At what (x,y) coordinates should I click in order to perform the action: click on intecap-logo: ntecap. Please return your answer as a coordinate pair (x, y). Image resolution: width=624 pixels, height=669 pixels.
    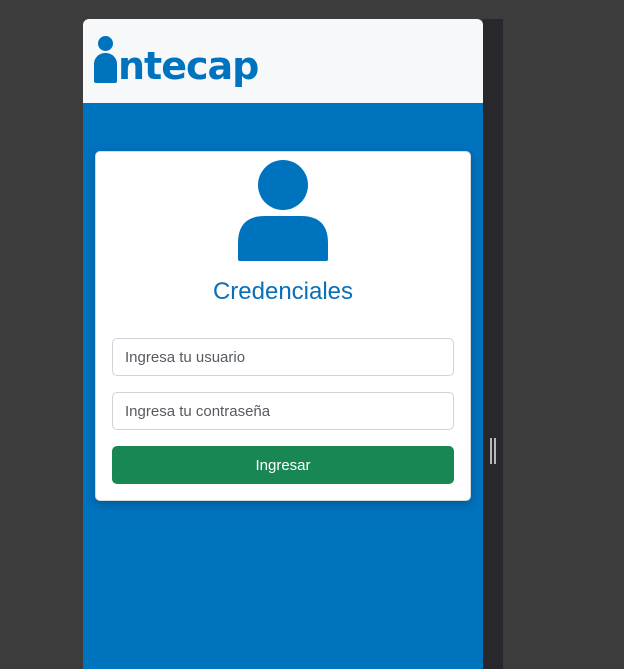
    Looking at the image, I should click on (176, 60).